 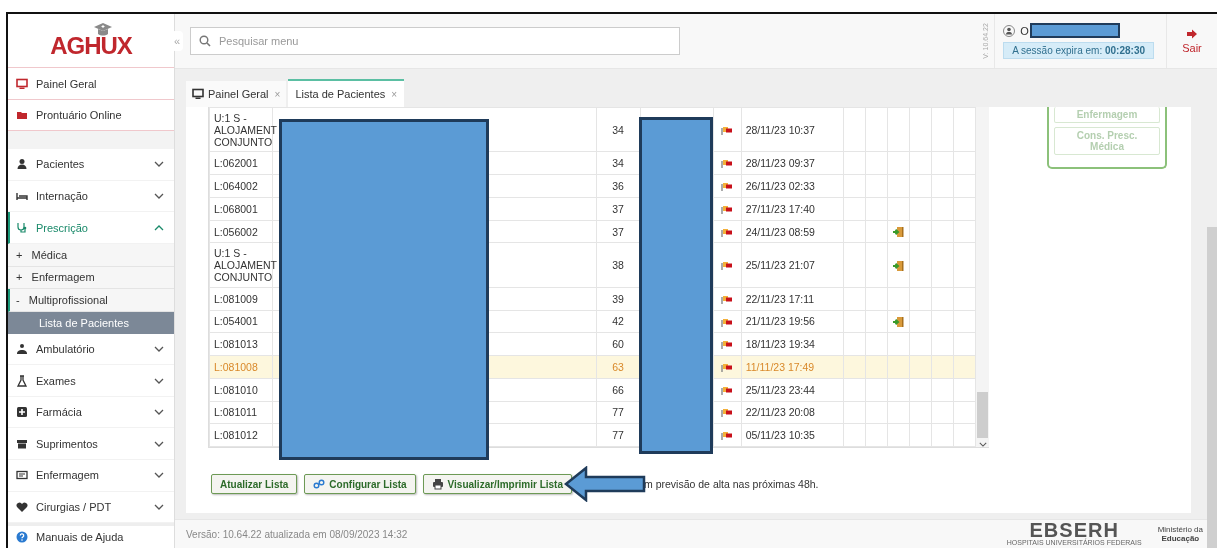 I want to click on table-cell: 24/11/23 08:59, so click(x=780, y=231).